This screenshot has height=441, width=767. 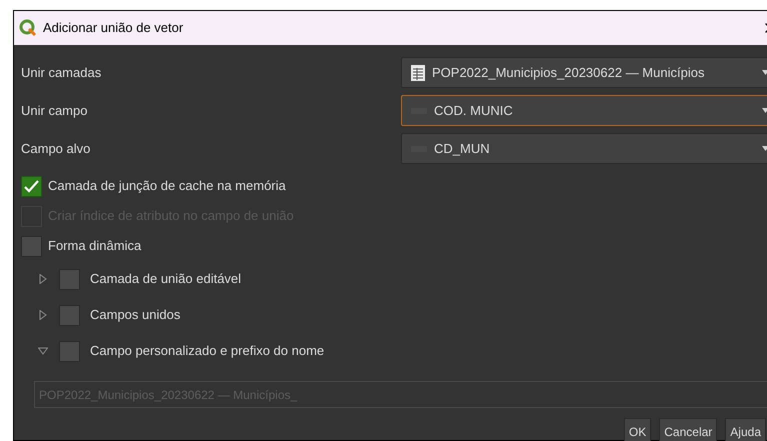 I want to click on combo-value: CD_MUN, so click(x=462, y=149).